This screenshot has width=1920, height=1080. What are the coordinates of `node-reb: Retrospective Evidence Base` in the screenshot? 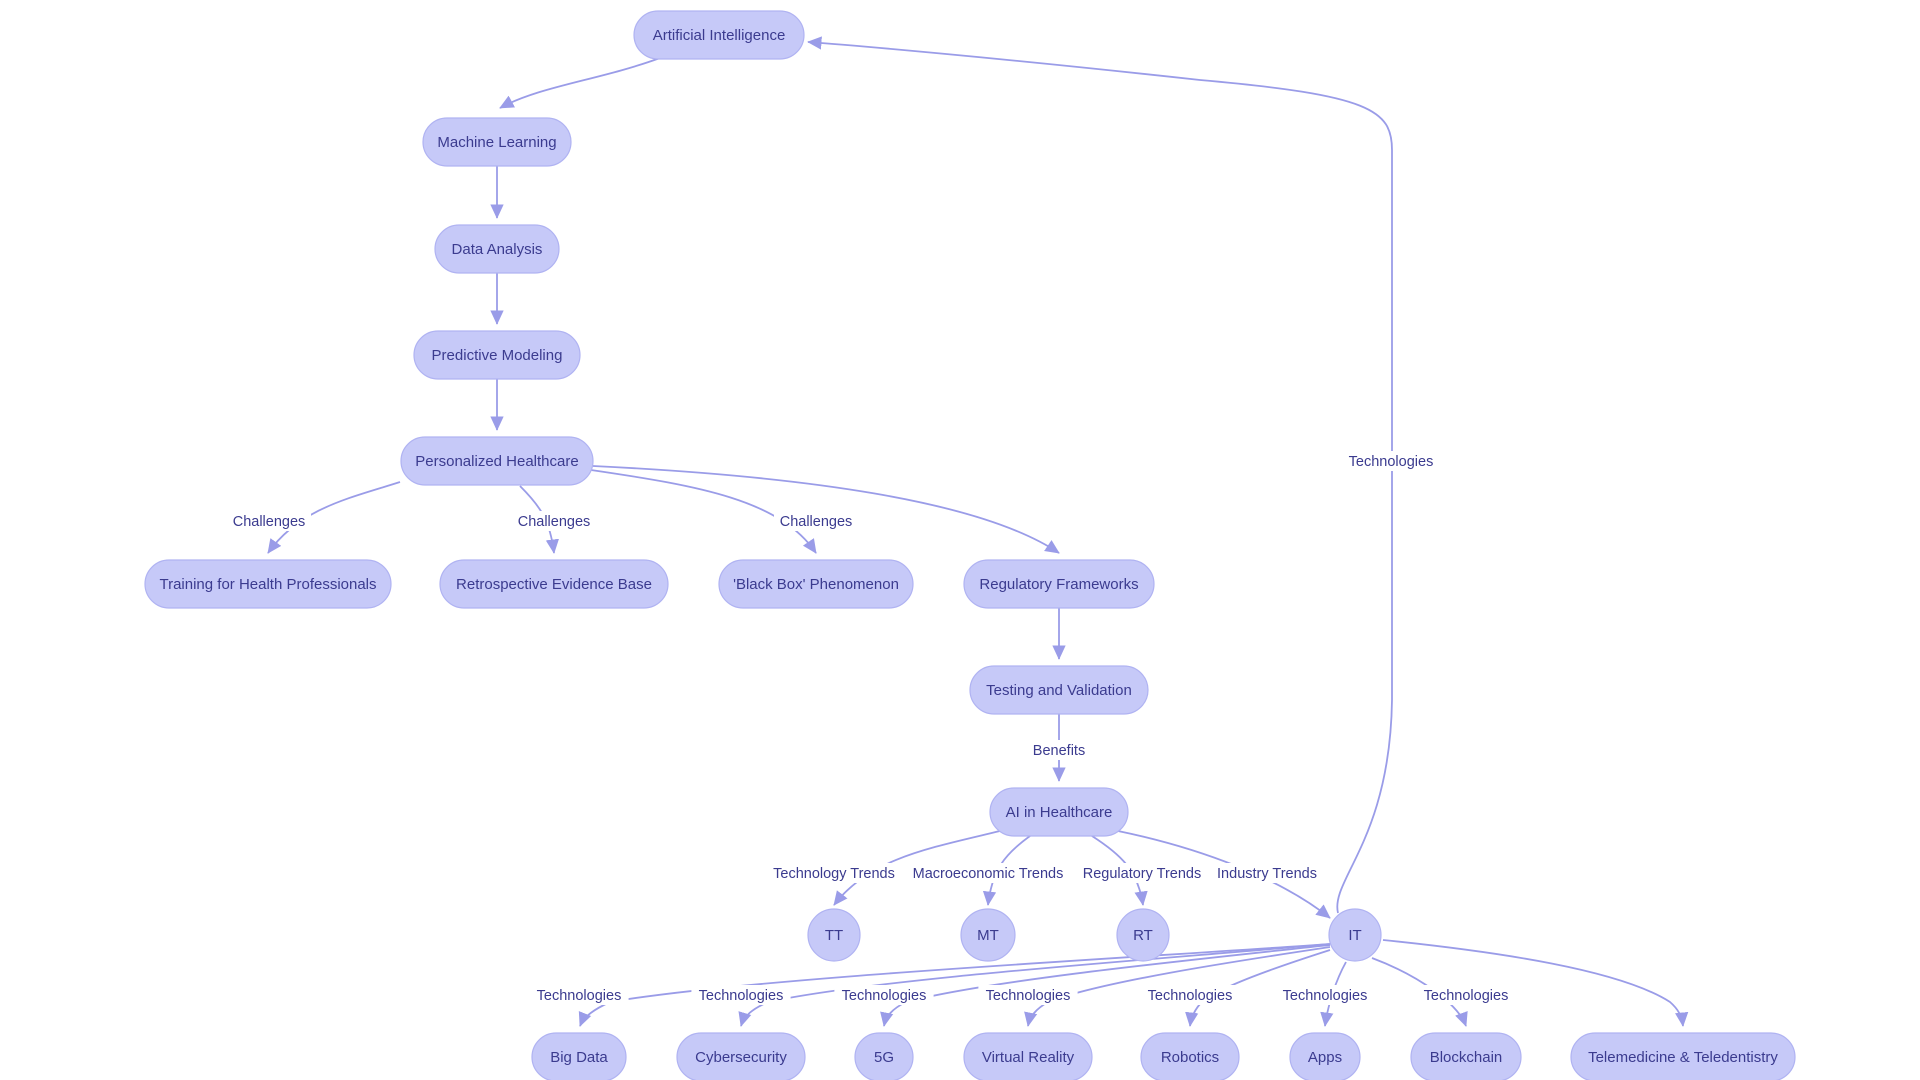 It's located at (554, 584).